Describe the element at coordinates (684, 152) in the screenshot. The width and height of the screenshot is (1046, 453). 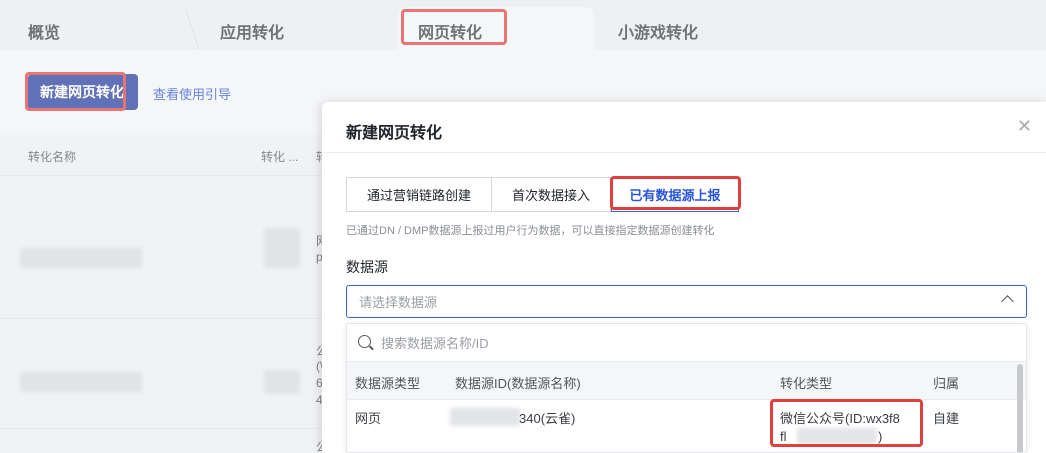
I see `modal-divider` at that location.